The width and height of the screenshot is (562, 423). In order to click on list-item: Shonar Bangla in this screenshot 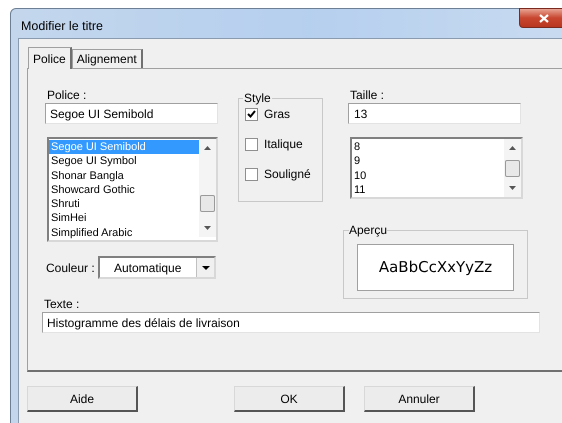, I will do `click(124, 175)`.